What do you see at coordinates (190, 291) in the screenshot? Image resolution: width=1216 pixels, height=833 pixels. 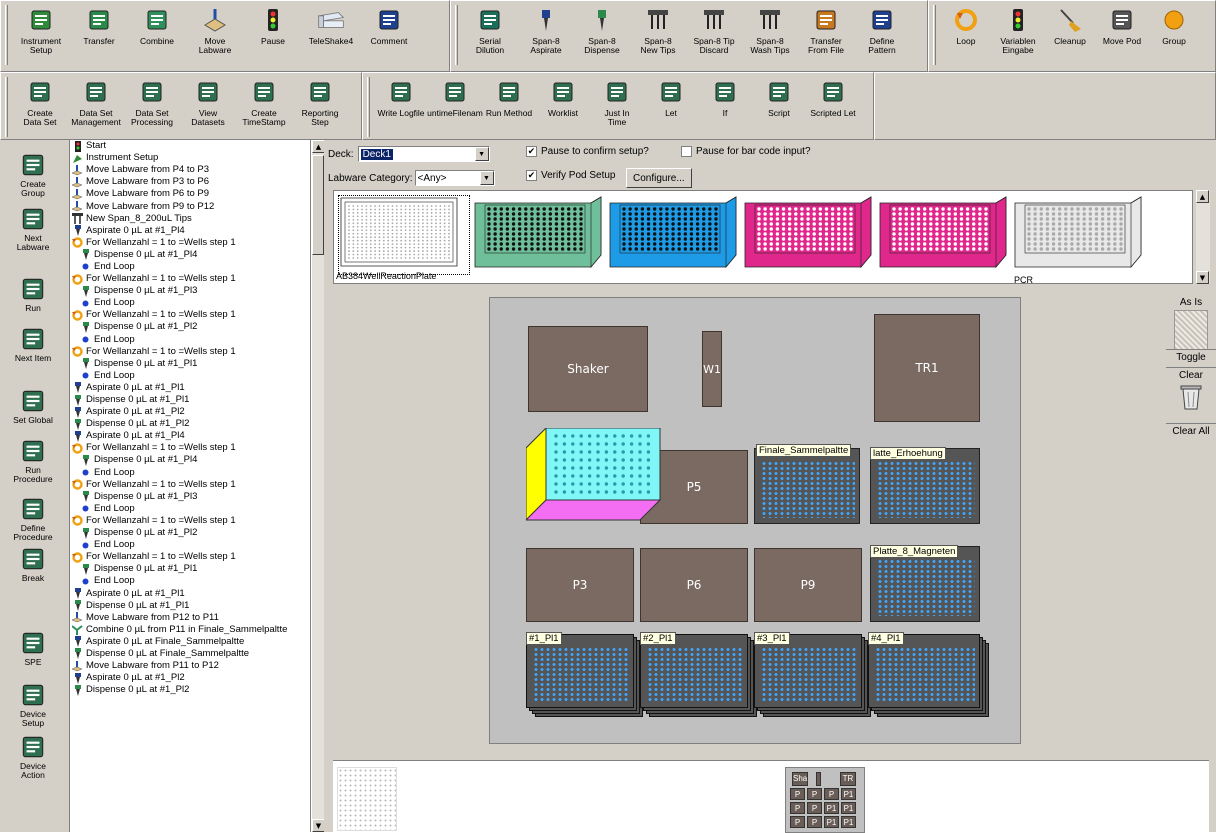 I see `tree-step: Dispense 0 µL at #1_Pl3` at bounding box center [190, 291].